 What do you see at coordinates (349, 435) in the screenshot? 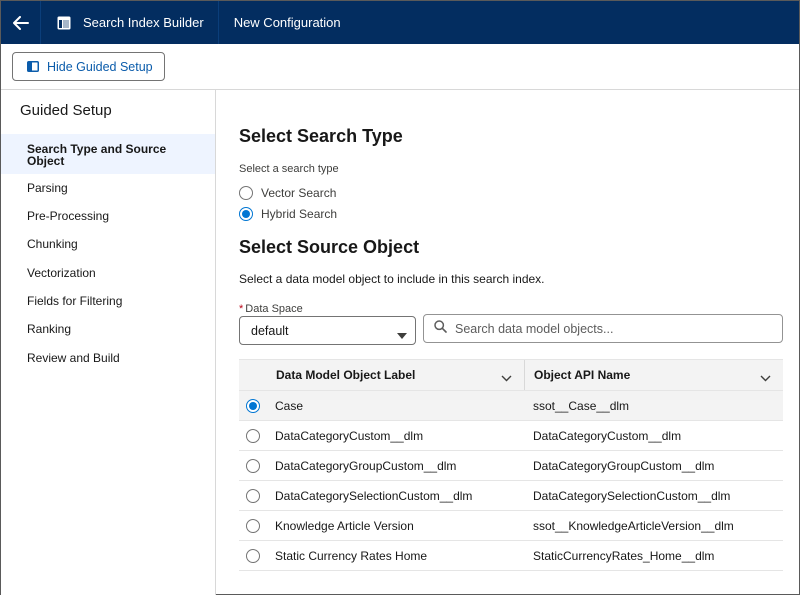
I see `object-label-cell: DataCategoryCustom__dlm` at bounding box center [349, 435].